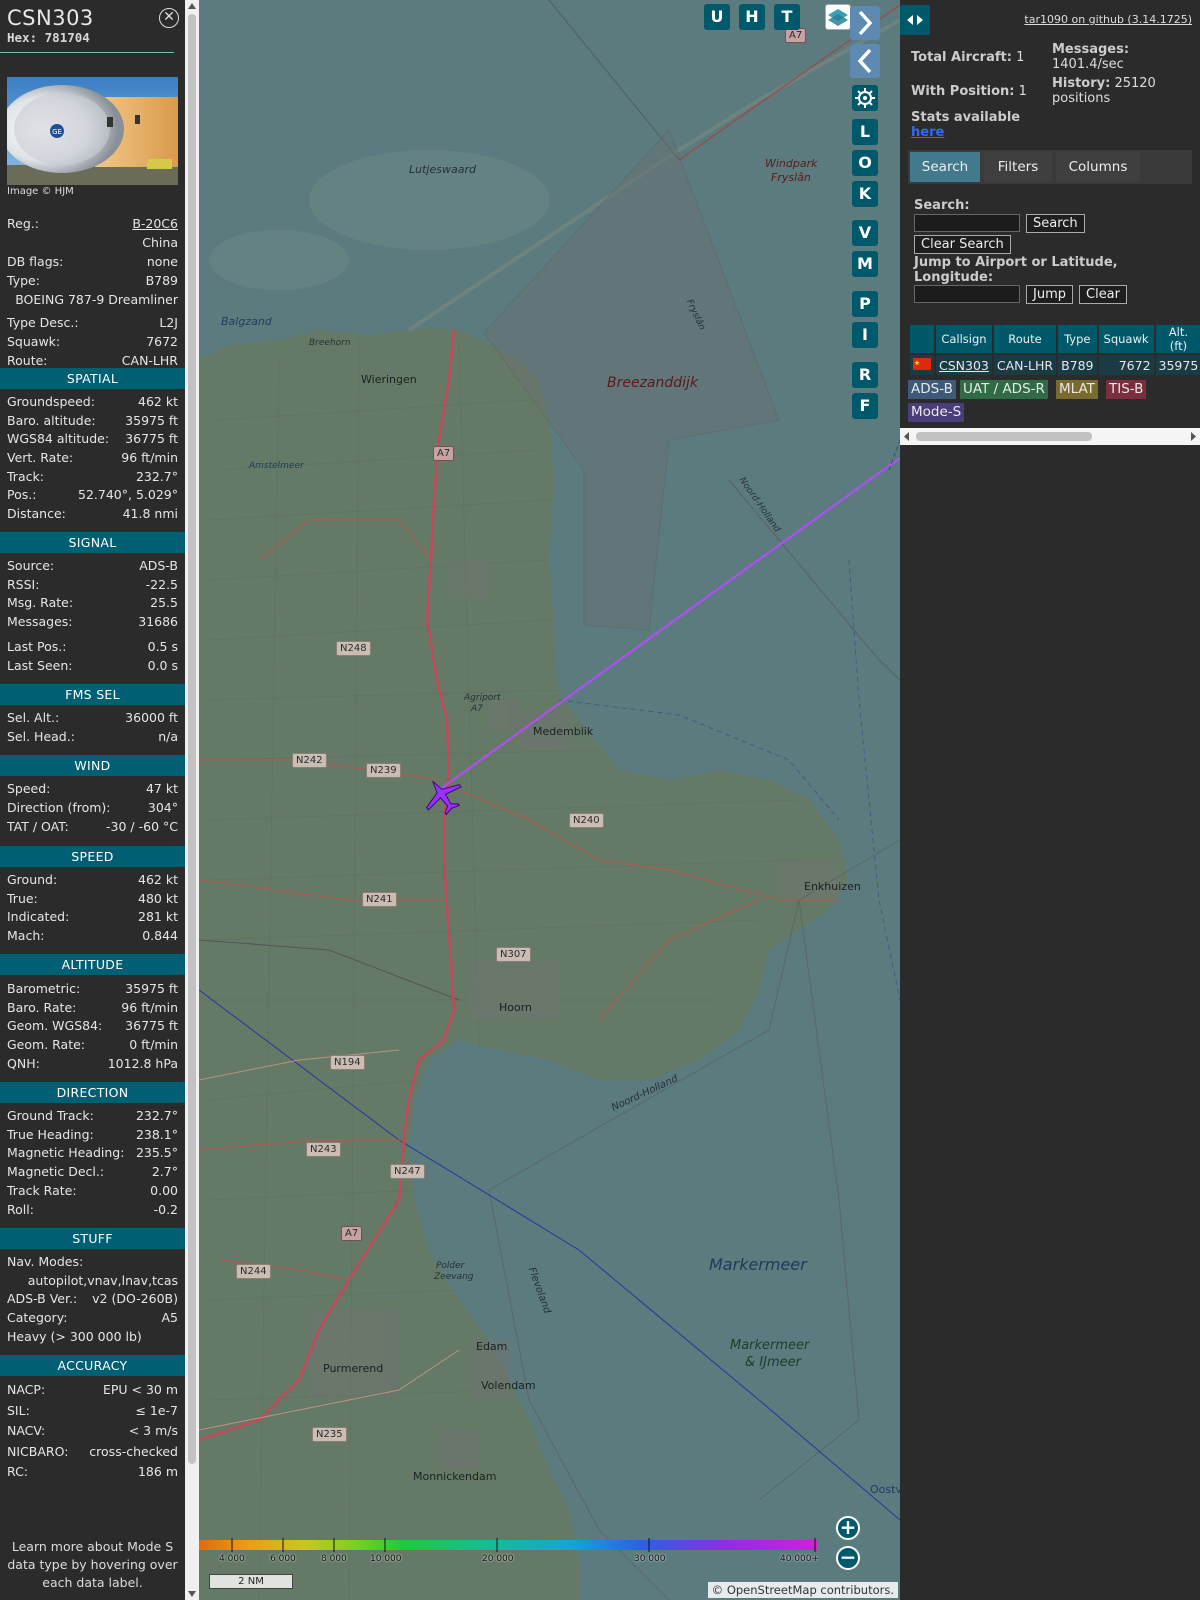 The image size is (1200, 1600). I want to click on field-label: Sel. Head.:, so click(41, 736).